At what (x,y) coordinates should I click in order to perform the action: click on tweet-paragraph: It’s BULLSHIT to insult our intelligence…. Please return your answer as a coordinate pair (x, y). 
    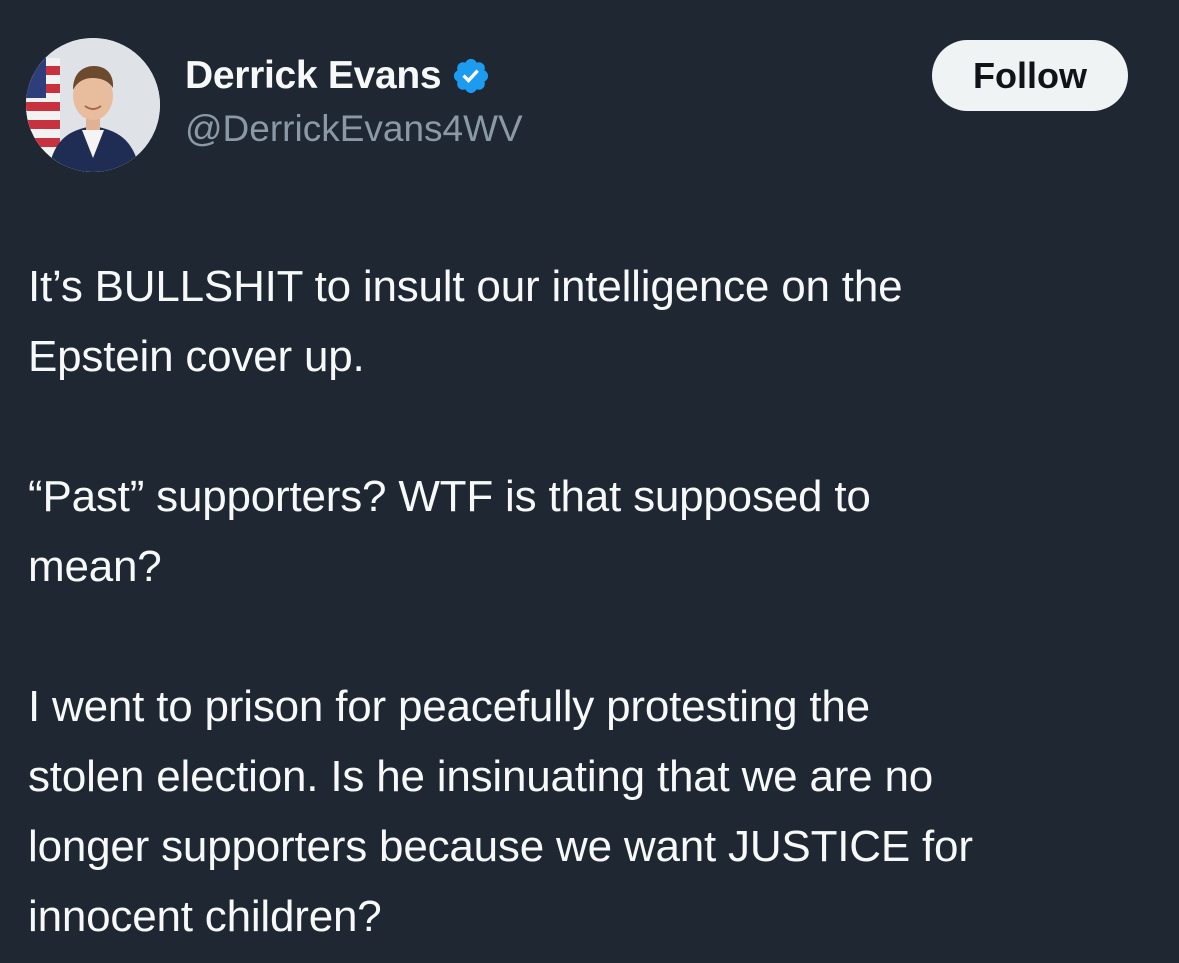
    Looking at the image, I should click on (583, 322).